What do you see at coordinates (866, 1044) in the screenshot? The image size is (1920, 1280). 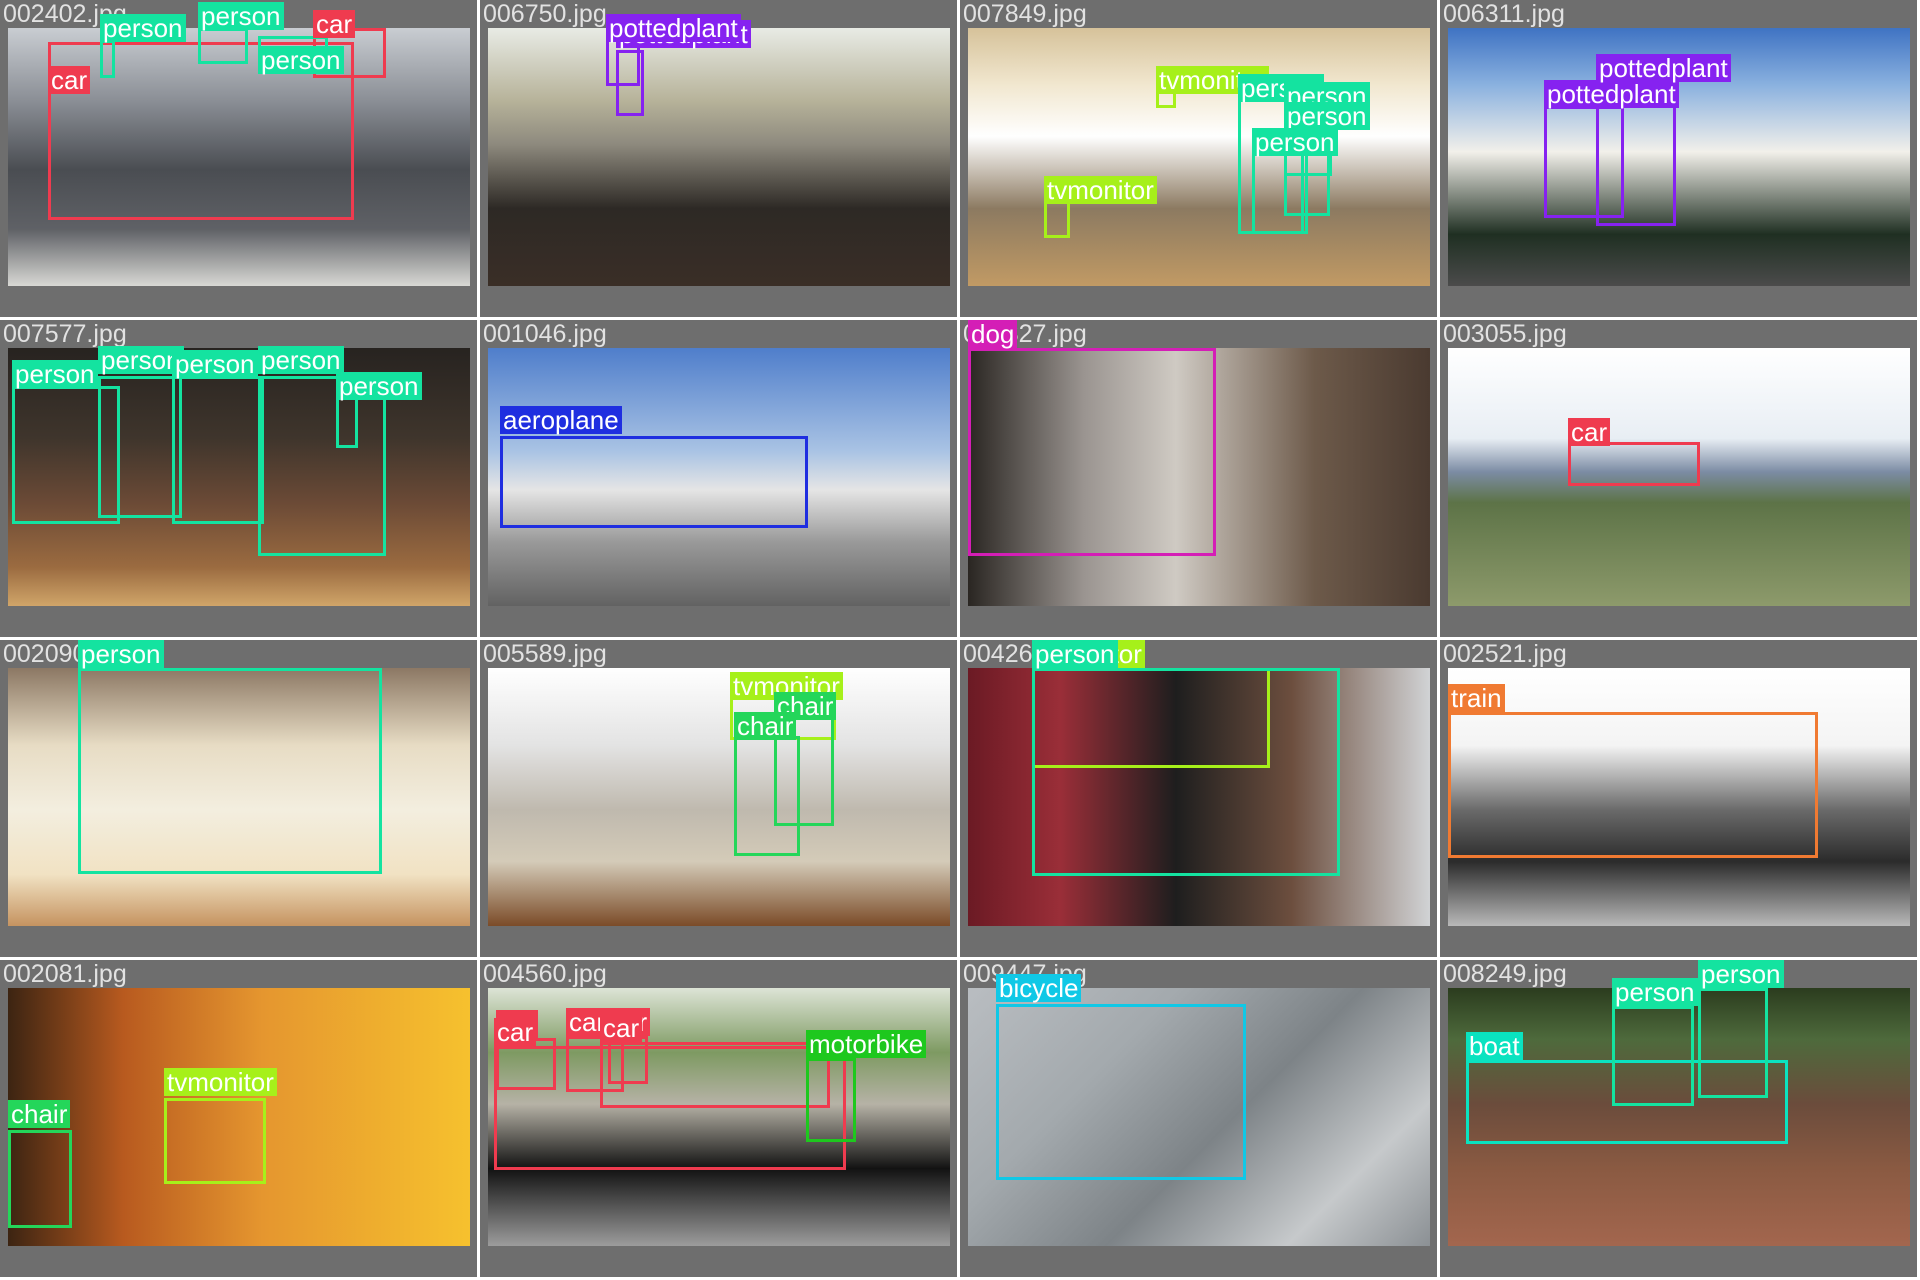 I see `class-label: motorbike` at bounding box center [866, 1044].